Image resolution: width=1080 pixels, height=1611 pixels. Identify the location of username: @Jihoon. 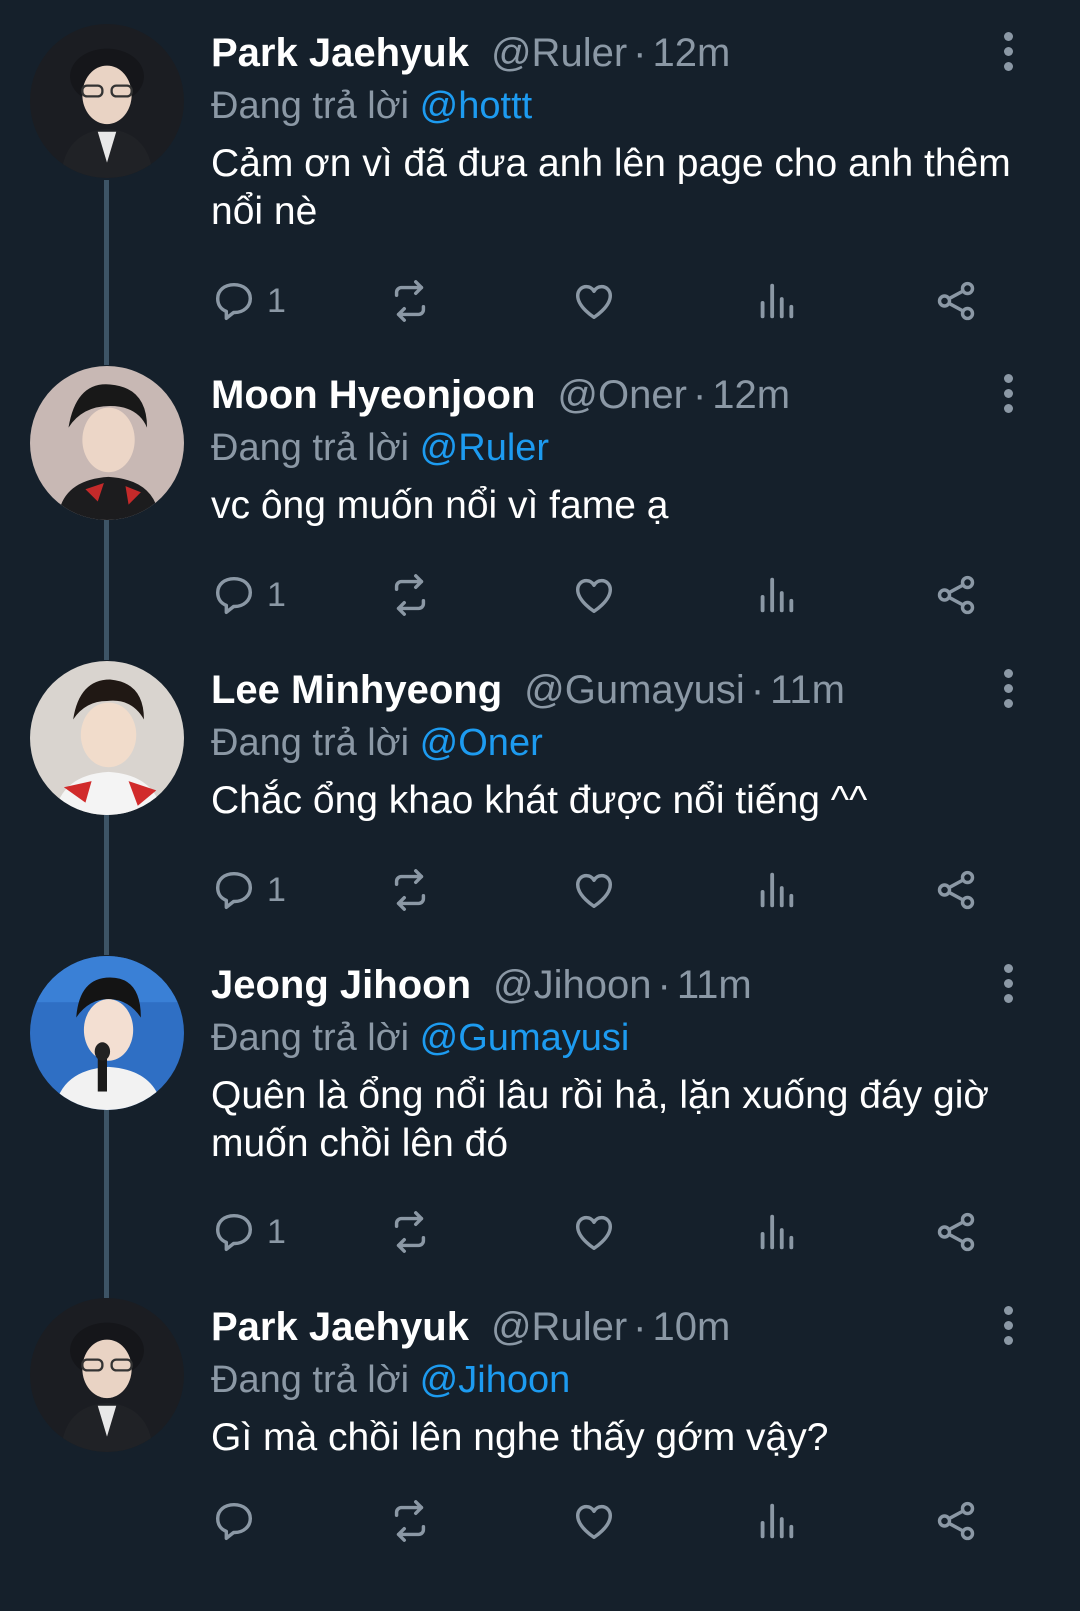
(572, 985).